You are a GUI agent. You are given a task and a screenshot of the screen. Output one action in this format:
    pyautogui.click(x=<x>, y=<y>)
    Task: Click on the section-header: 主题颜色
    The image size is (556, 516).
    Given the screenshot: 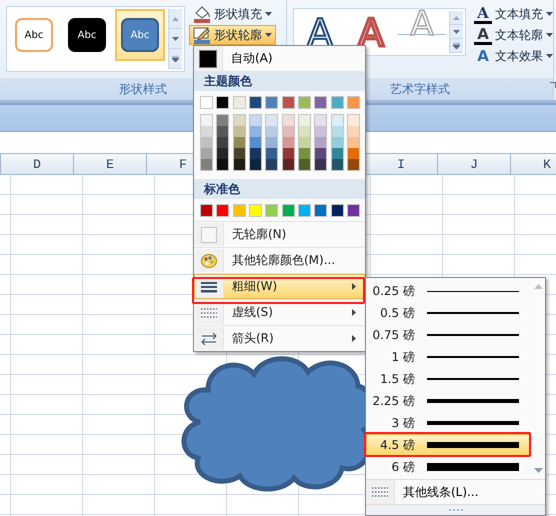 What is the action you would take?
    pyautogui.click(x=279, y=81)
    